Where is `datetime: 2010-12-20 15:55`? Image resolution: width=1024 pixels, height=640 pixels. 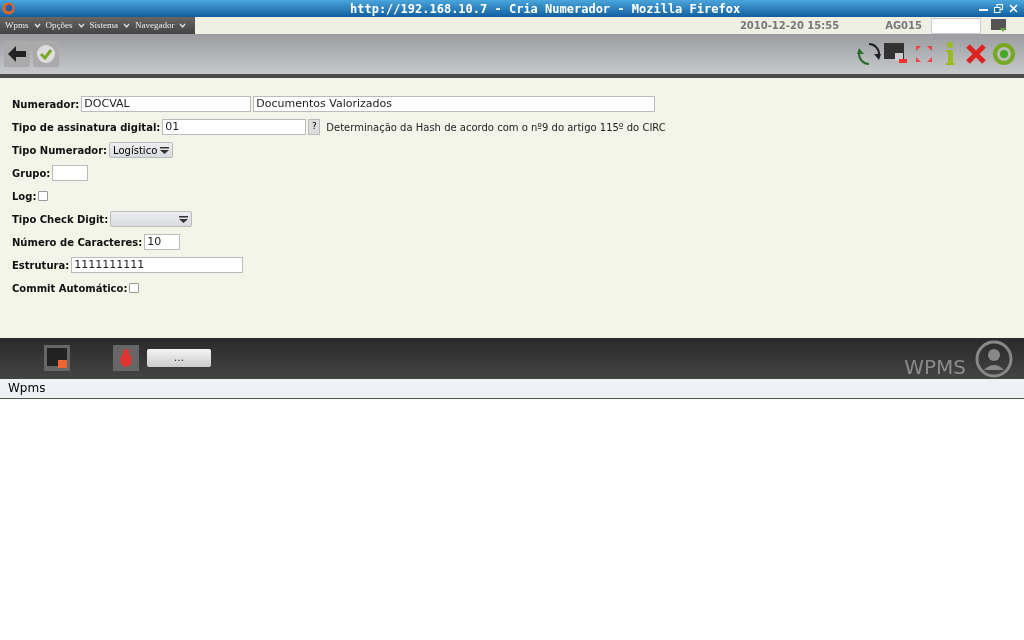 datetime: 2010-12-20 15:55 is located at coordinates (789, 26).